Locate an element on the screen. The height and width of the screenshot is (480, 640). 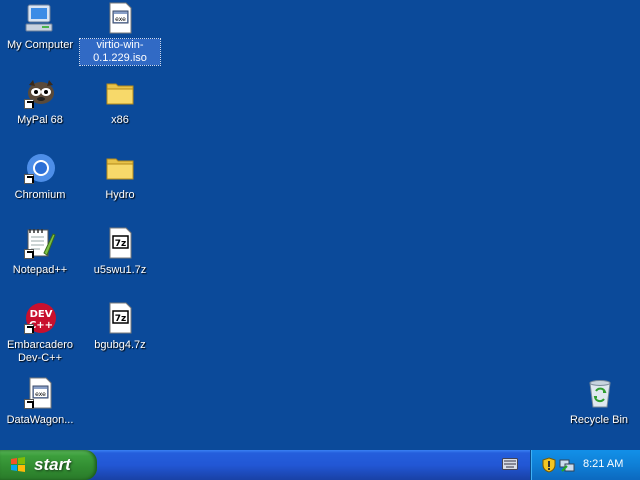
desktop-icon-bgubg4-7z: 7z bgubg4.7z is located at coordinates (120, 327).